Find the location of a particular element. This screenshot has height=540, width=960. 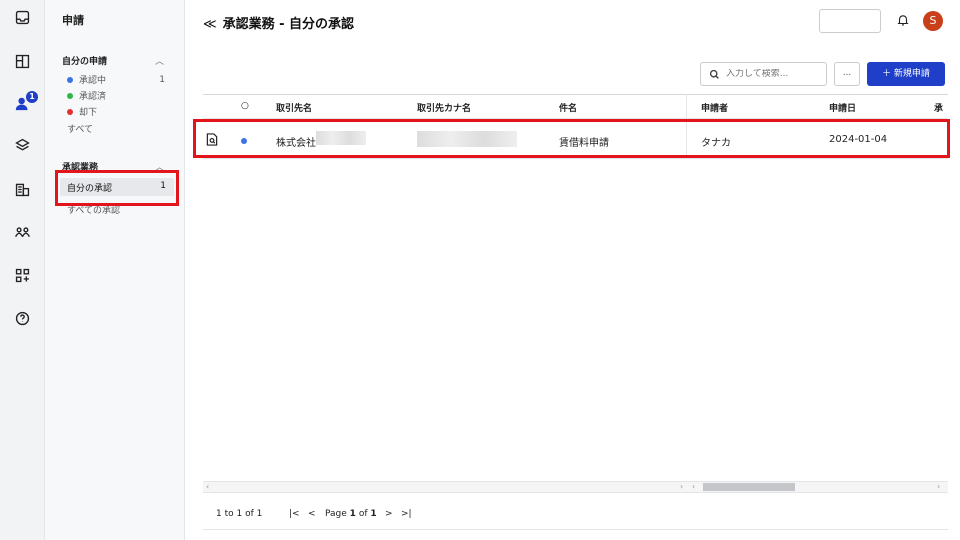

row-separator is located at coordinates (575, 158).